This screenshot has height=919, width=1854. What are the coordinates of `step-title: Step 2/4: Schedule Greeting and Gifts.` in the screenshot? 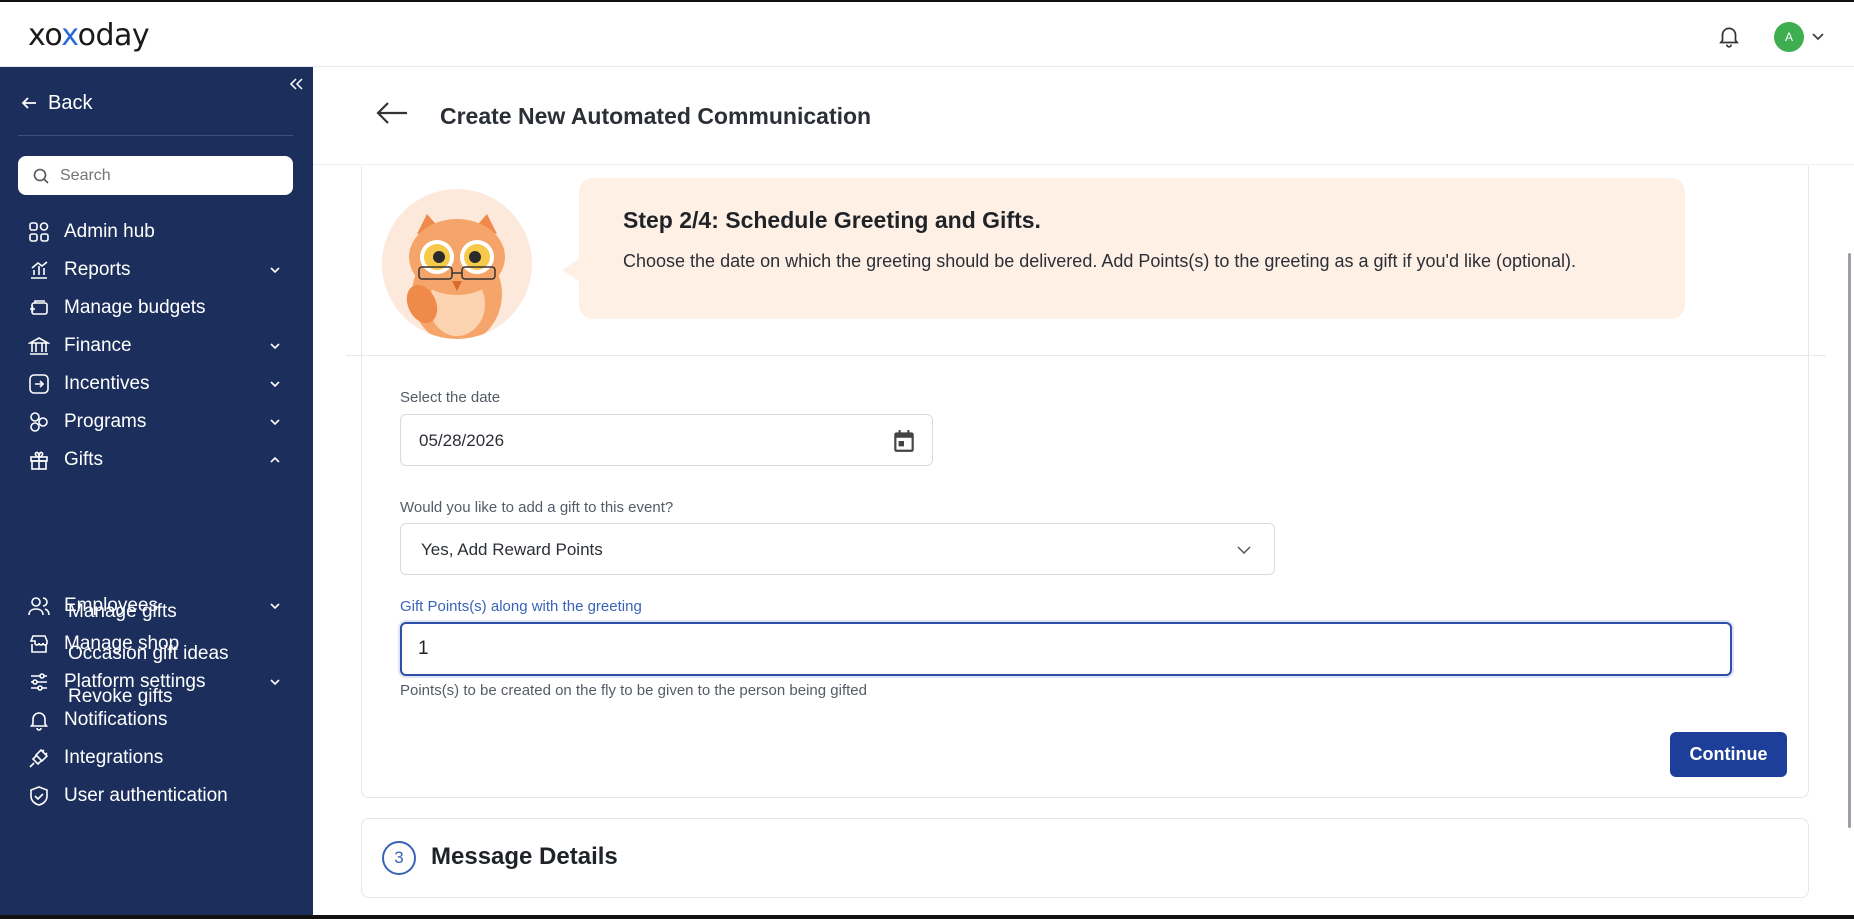 It's located at (832, 220).